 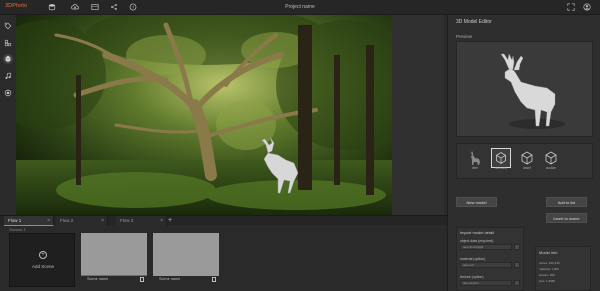 I want to click on model-info-line: vertex: 102,215, so click(x=549, y=263).